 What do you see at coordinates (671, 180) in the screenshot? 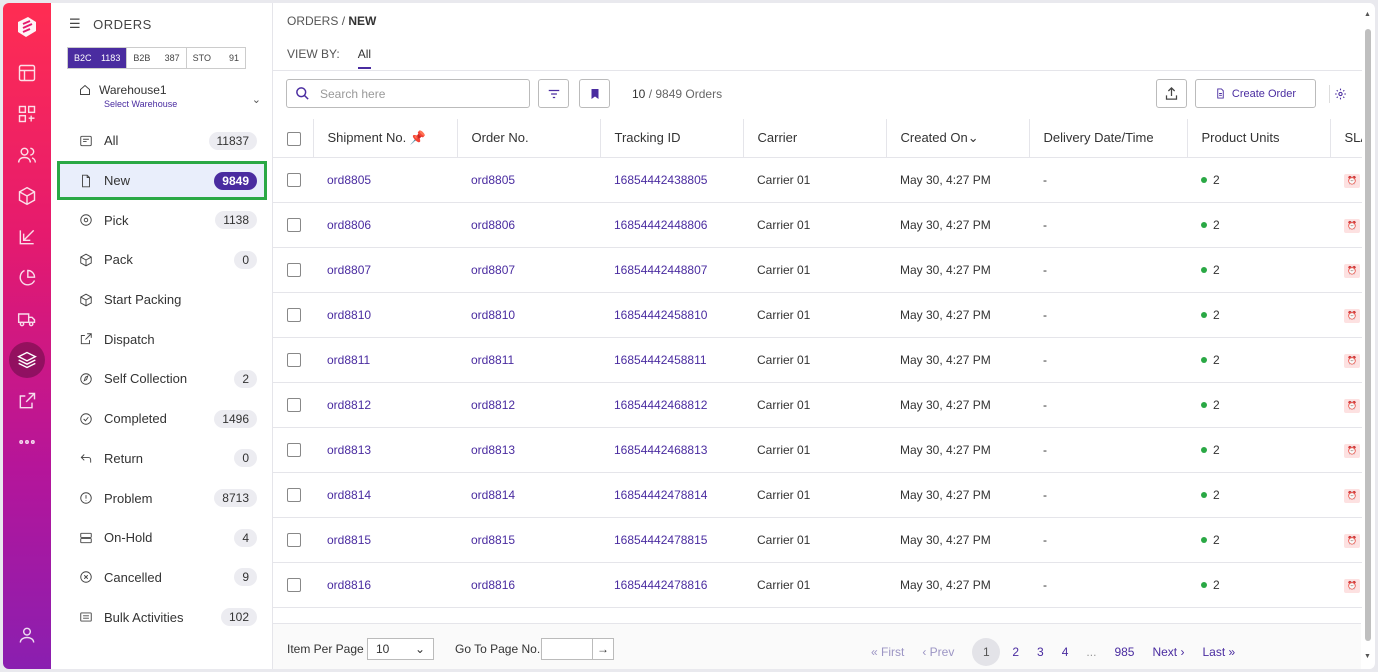
I see `tracking-link: 16854442438805` at bounding box center [671, 180].